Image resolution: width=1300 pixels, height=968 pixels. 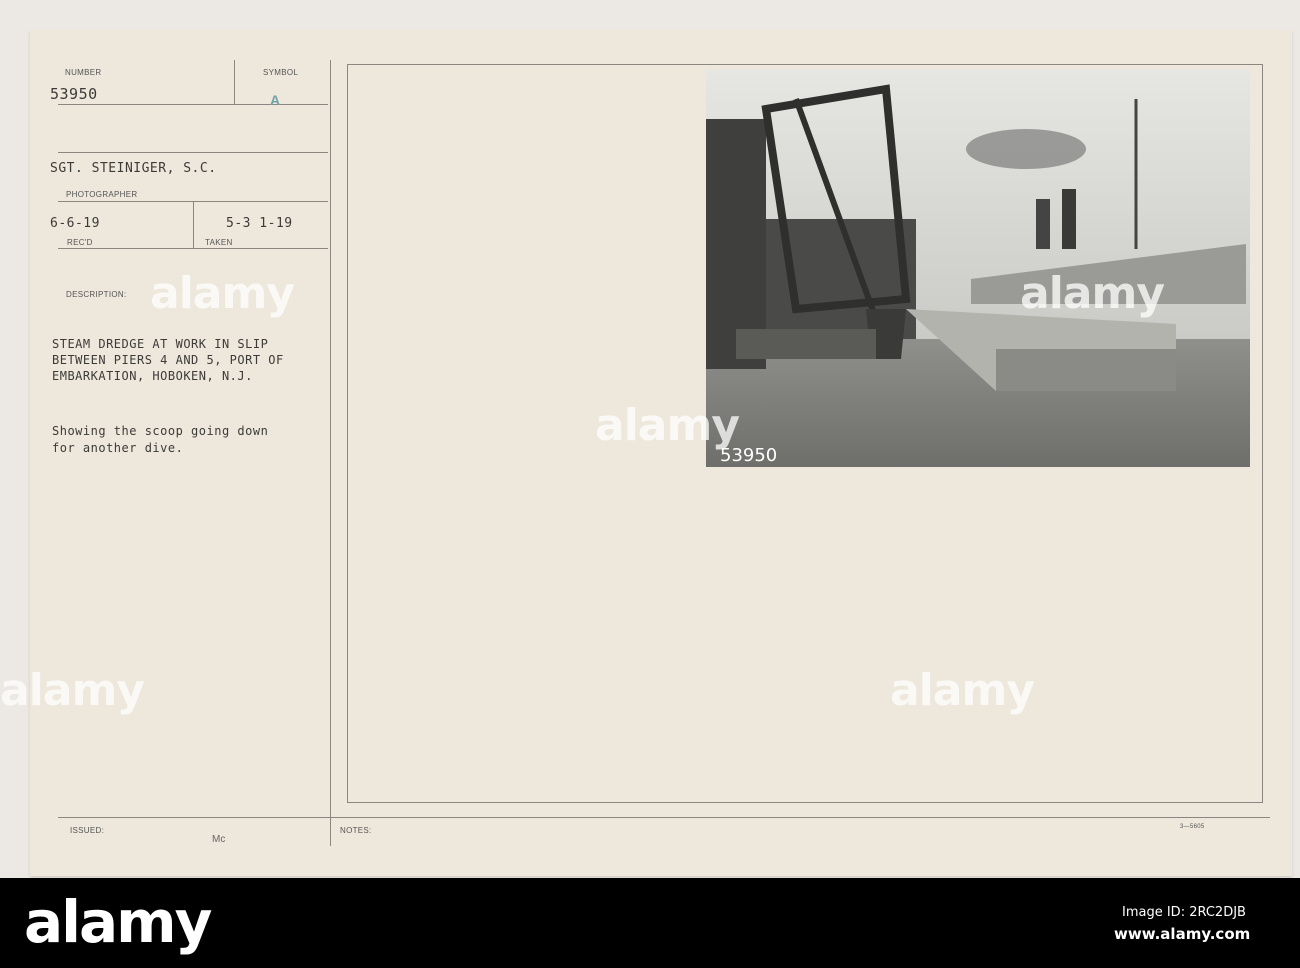 I want to click on taken-label: TAKEN, so click(x=219, y=242).